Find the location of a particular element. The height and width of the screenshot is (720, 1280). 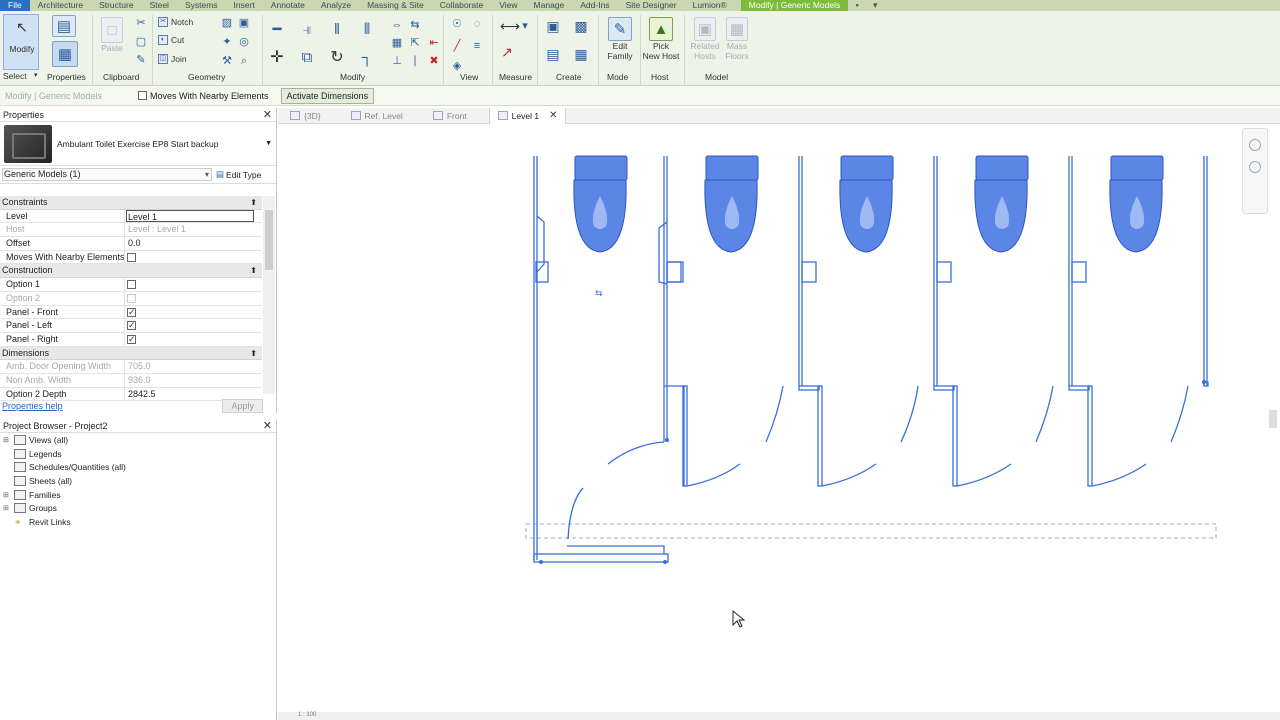

ribbon-tab-manage: Manage is located at coordinates (549, 5).